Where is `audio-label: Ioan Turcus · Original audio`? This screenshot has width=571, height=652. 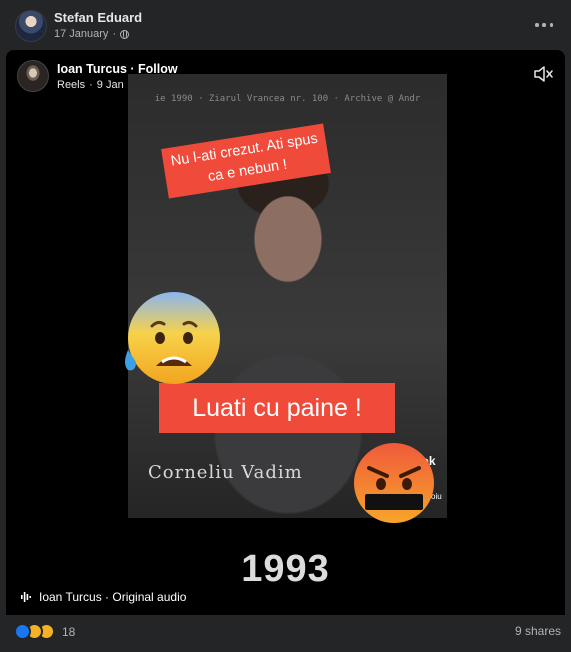
audio-label: Ioan Turcus · Original audio is located at coordinates (113, 597).